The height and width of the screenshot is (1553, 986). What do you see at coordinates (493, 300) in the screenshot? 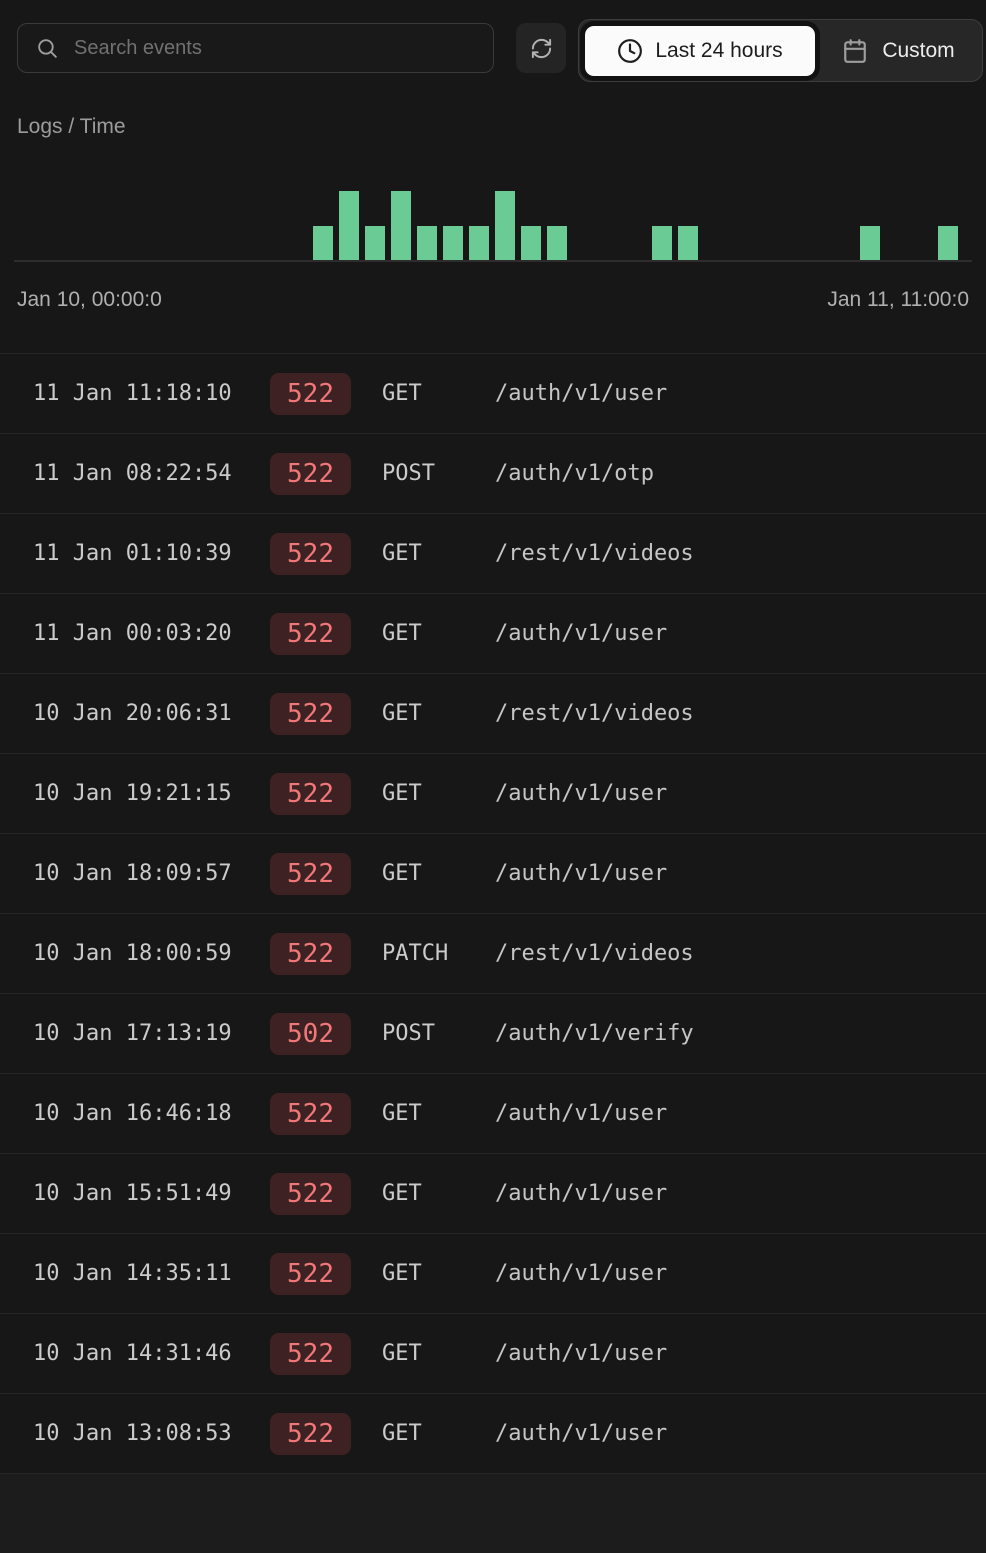
I see `chart-x-axis-labels: Jan 10, 00:00:0 Jan 11, 11:00:0` at bounding box center [493, 300].